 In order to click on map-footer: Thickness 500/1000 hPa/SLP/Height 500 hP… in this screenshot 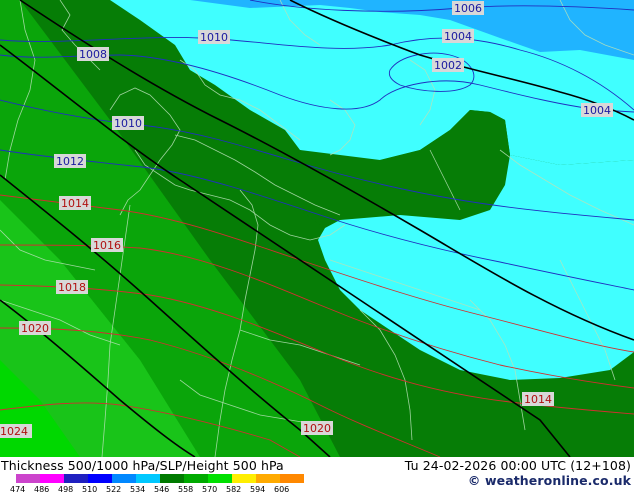, I will do `click(317, 475)`.